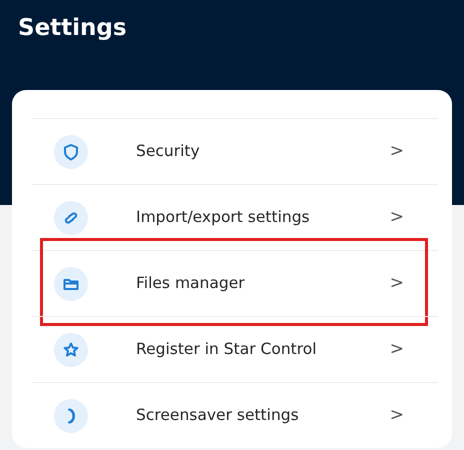 This screenshot has height=450, width=464. What do you see at coordinates (71, 217) in the screenshot?
I see `link-icon` at bounding box center [71, 217].